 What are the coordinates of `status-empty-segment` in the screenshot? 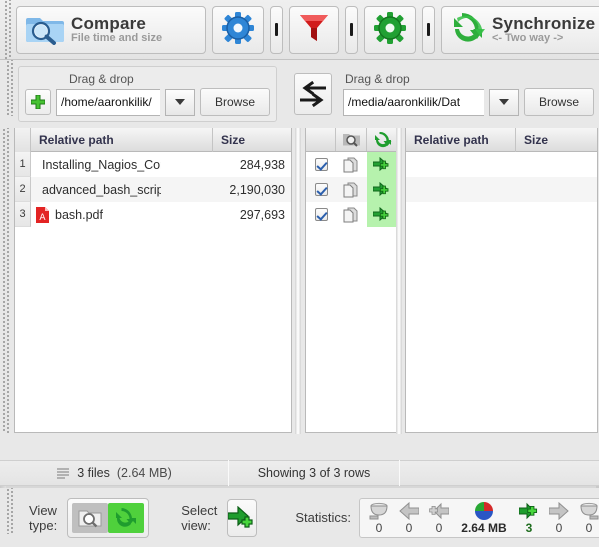 It's located at (499, 473).